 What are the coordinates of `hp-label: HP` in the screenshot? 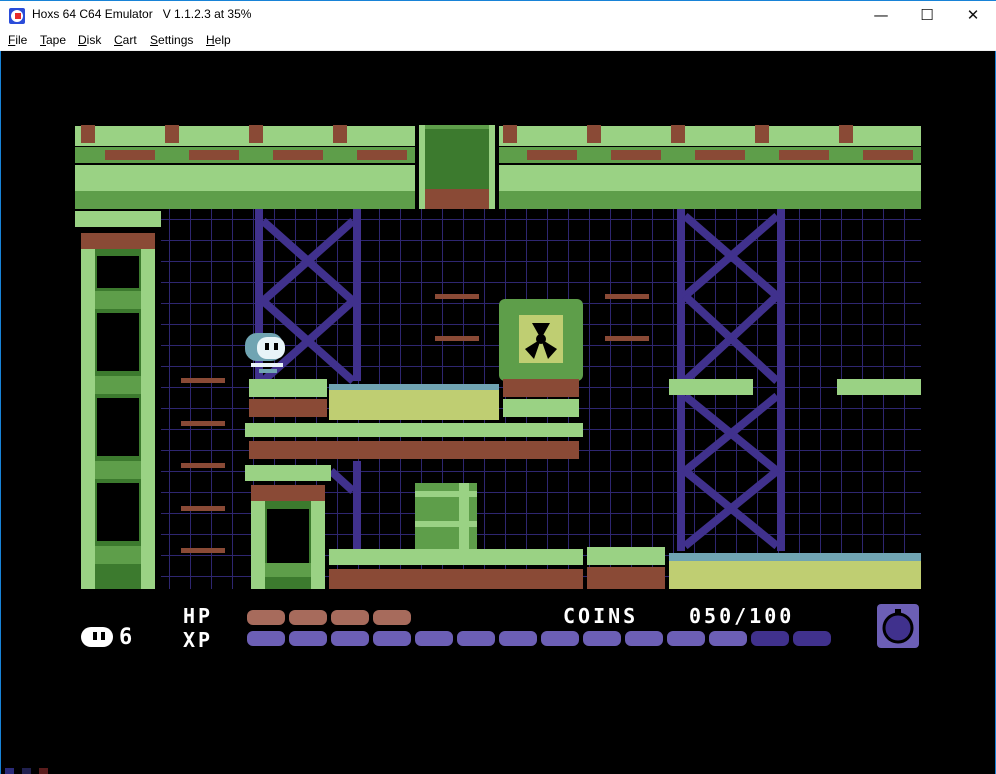 It's located at (198, 616).